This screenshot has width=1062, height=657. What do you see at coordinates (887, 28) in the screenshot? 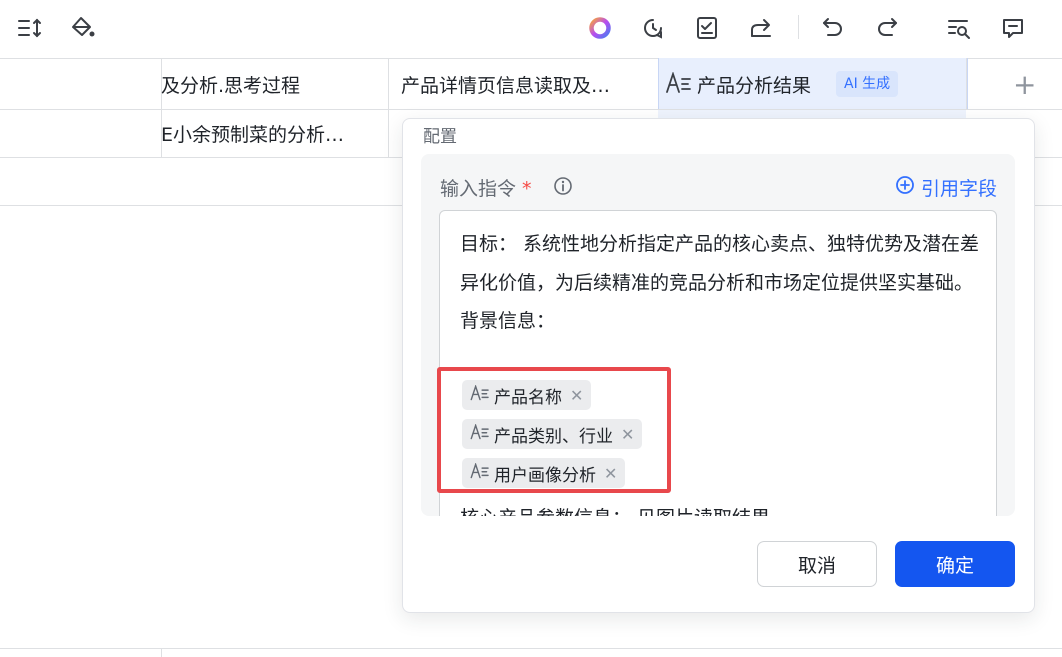
I see `redo-icon` at bounding box center [887, 28].